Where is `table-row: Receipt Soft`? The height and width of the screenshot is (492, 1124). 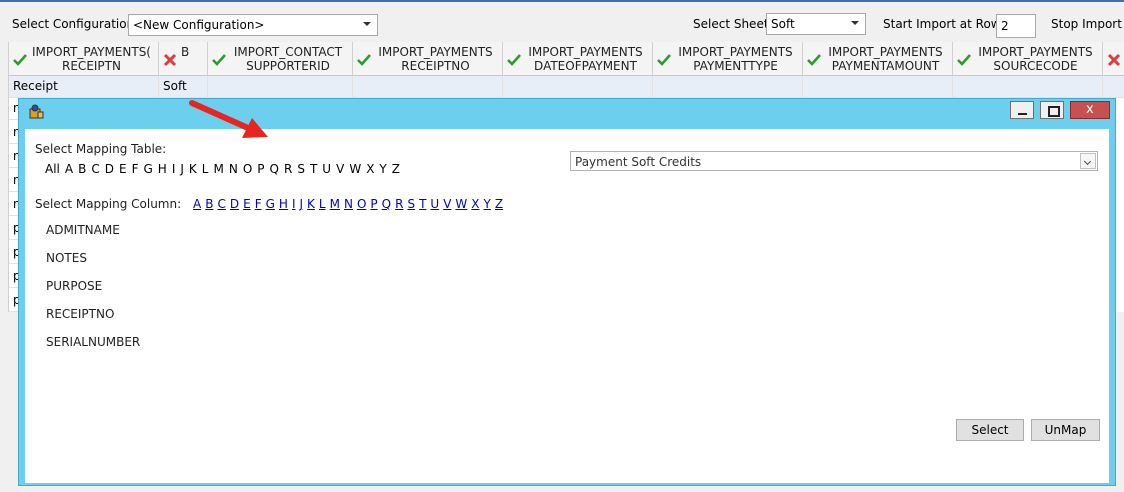
table-row: Receipt Soft is located at coordinates (566, 87).